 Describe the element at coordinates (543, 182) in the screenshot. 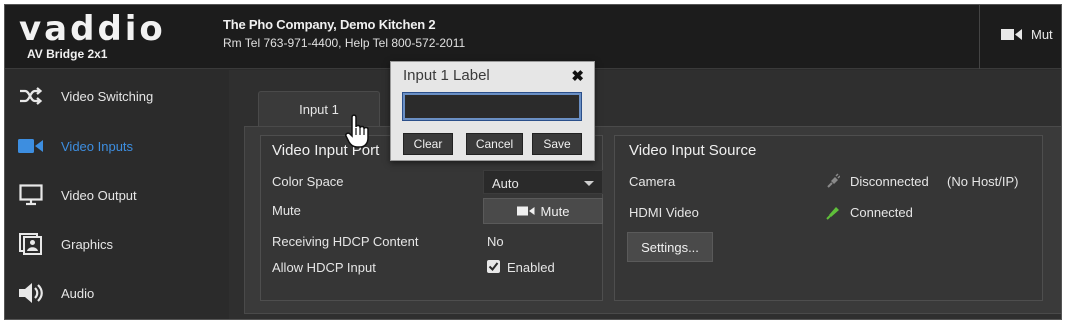

I see `color-space-select: Auto` at that location.